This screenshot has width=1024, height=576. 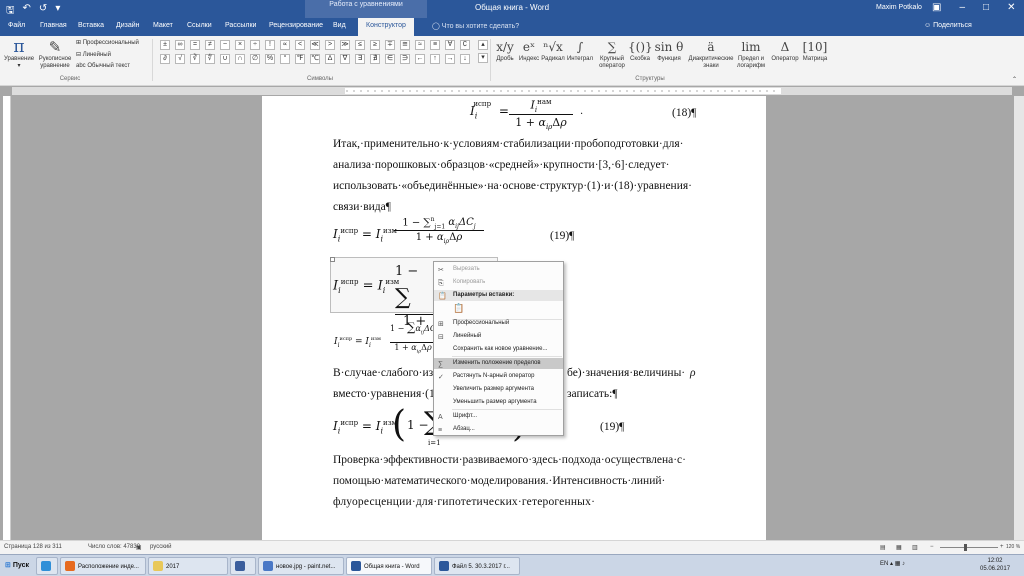 What do you see at coordinates (165, 59) in the screenshot?
I see `symbol-button: ∂` at bounding box center [165, 59].